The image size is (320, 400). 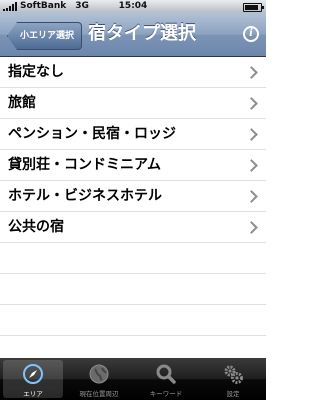 What do you see at coordinates (33, 394) in the screenshot?
I see `tab-label: エリア` at bounding box center [33, 394].